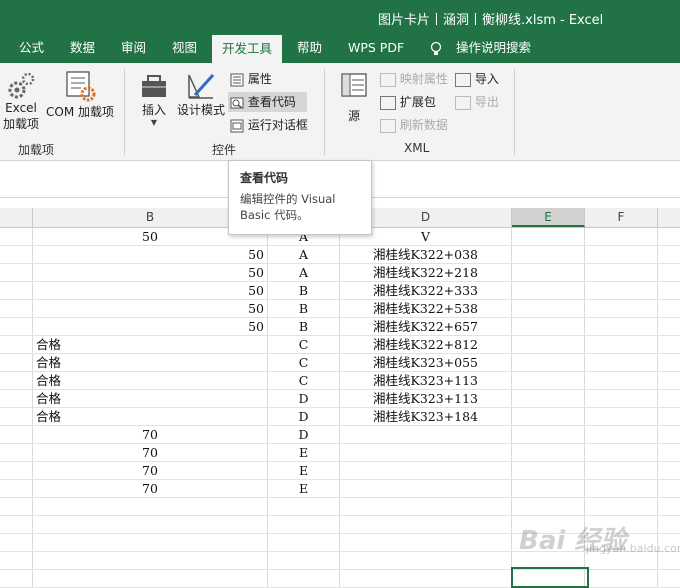  I want to click on import-button: 导入, so click(480, 79).